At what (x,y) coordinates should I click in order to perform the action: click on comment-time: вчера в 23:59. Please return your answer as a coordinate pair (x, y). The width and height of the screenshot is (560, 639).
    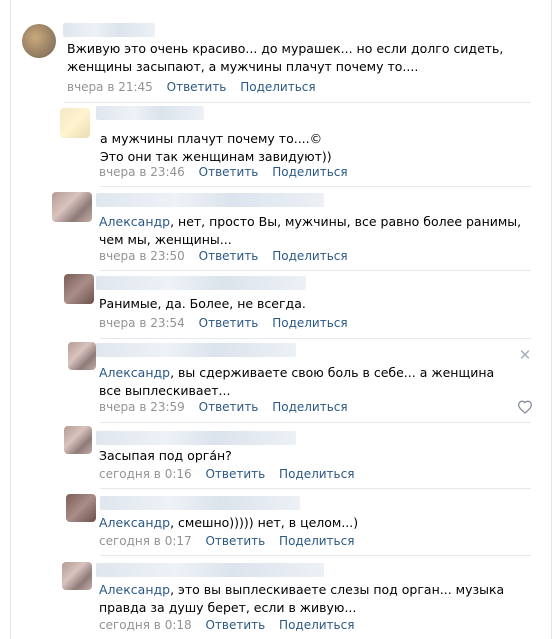
    Looking at the image, I should click on (142, 407).